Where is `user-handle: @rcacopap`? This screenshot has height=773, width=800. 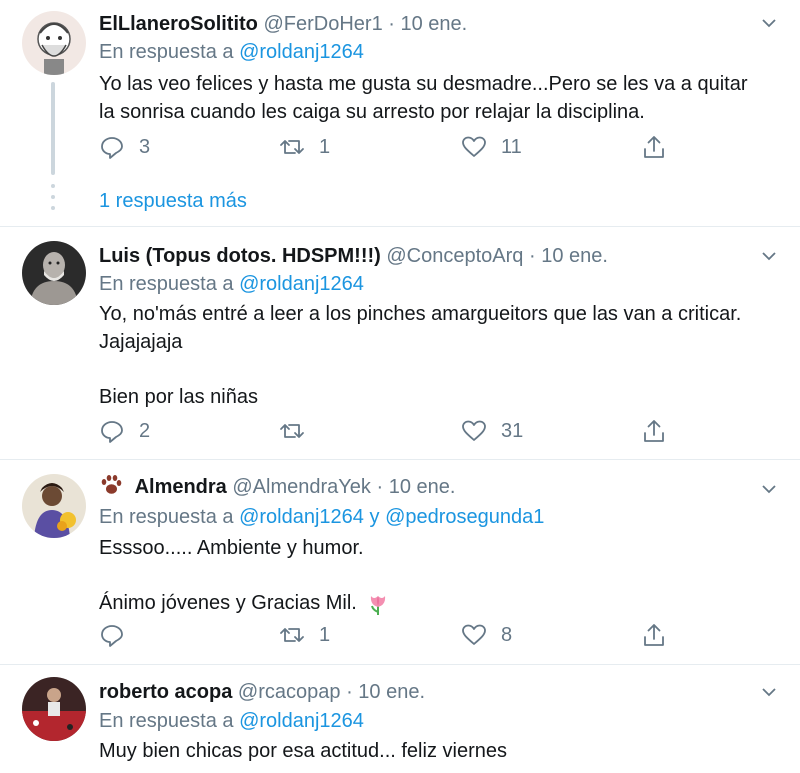
user-handle: @rcacopap is located at coordinates (289, 692).